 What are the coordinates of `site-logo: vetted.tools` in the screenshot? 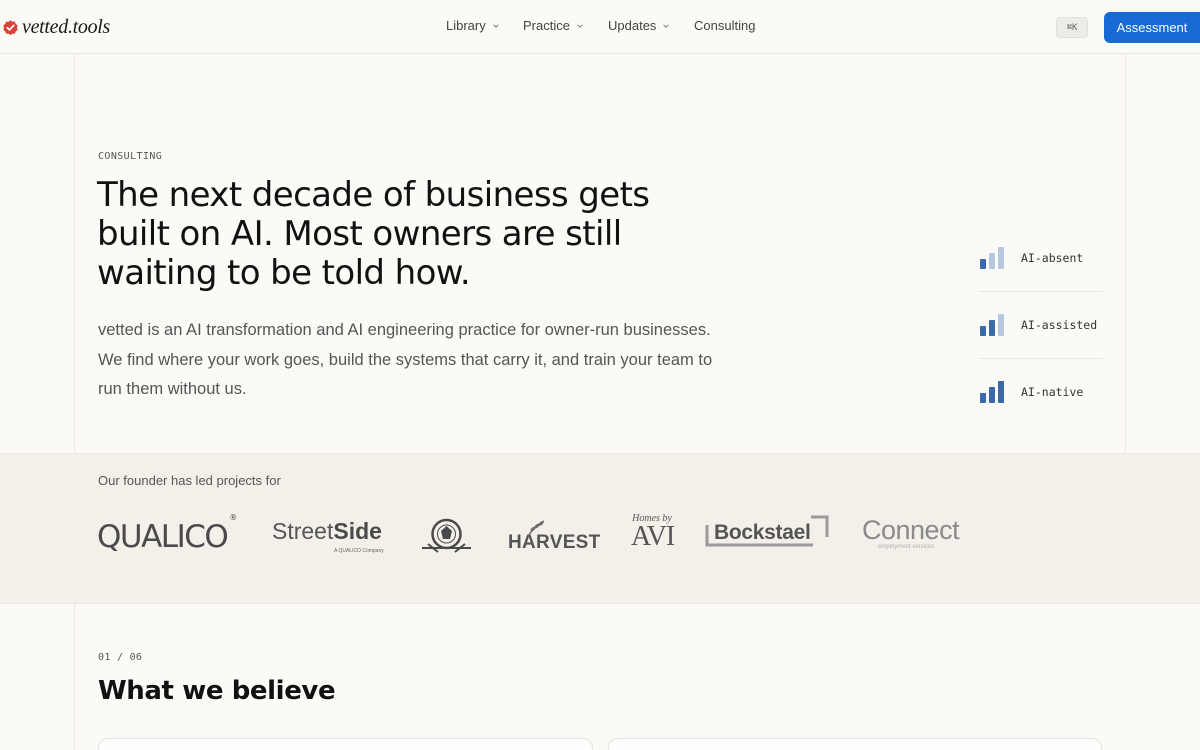 It's located at (56, 27).